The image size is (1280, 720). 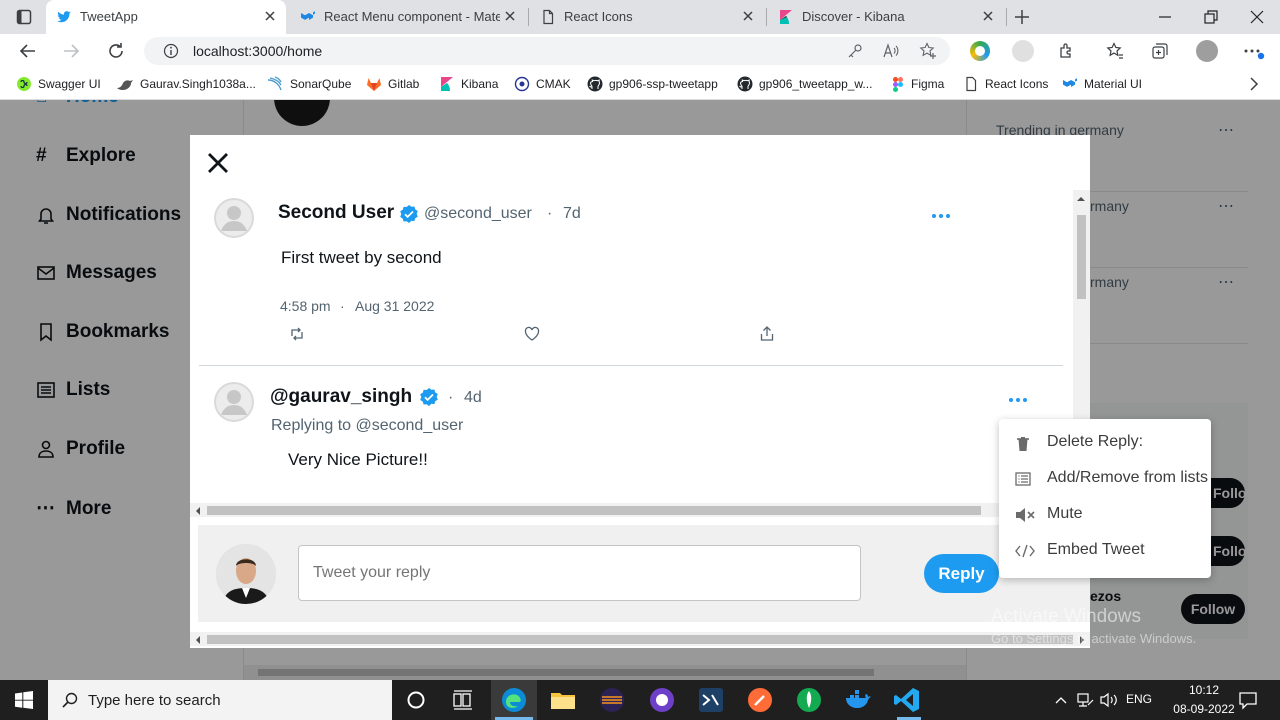 What do you see at coordinates (308, 84) in the screenshot?
I see `bookmark-sonarqube: SonarQube` at bounding box center [308, 84].